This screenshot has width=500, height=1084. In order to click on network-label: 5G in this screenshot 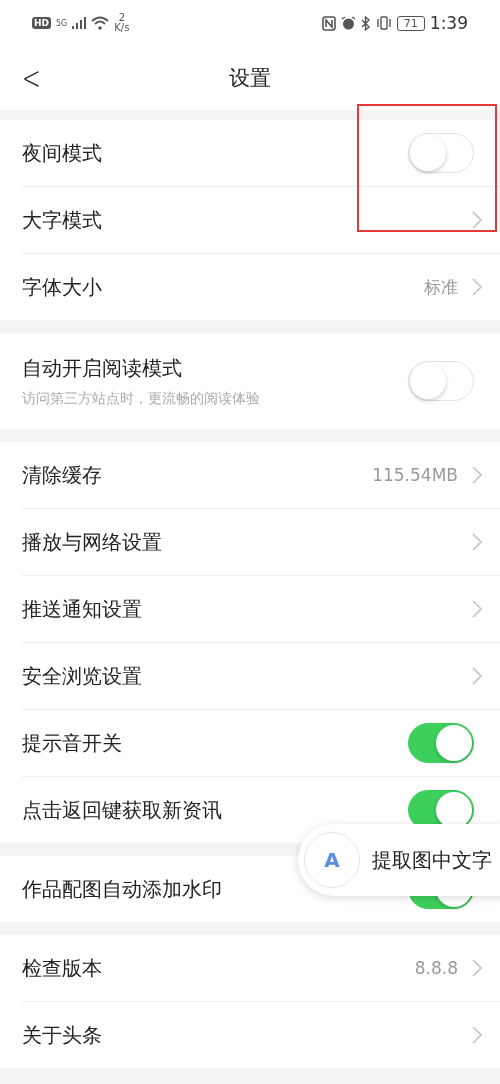, I will do `click(62, 23)`.